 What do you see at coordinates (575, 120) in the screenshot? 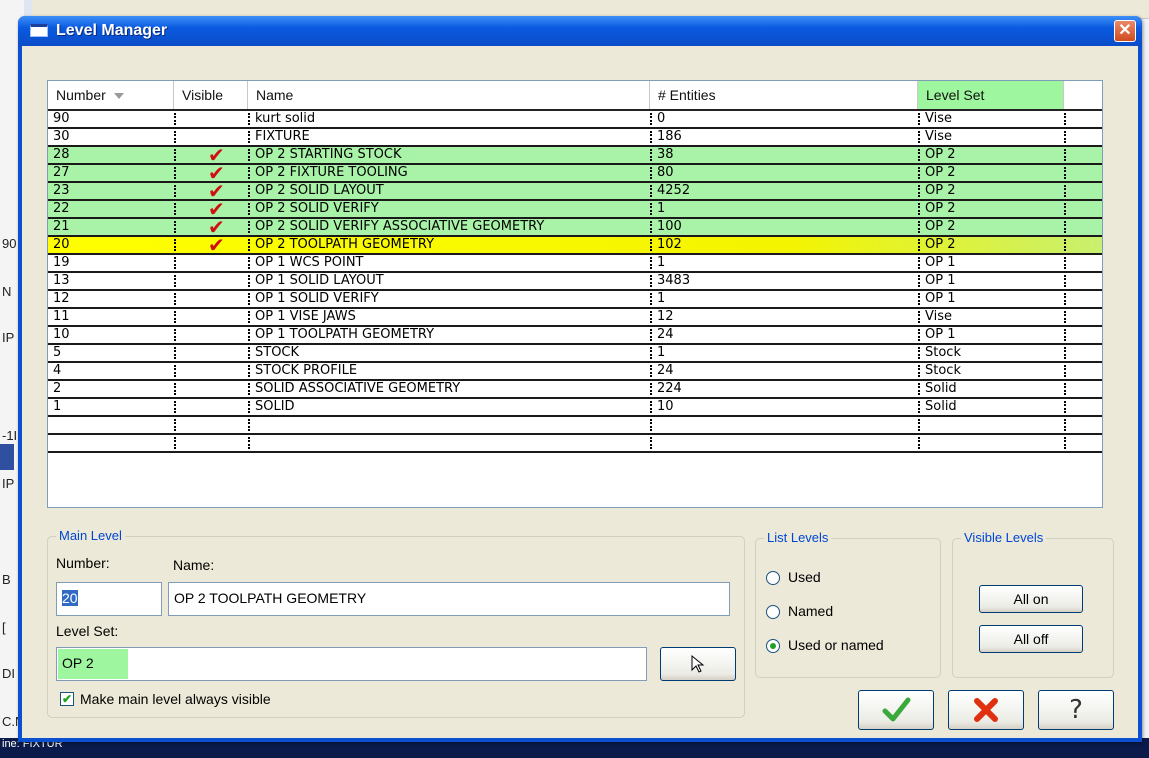
I see `table-row: 90 kurt solid 0 Vise` at bounding box center [575, 120].